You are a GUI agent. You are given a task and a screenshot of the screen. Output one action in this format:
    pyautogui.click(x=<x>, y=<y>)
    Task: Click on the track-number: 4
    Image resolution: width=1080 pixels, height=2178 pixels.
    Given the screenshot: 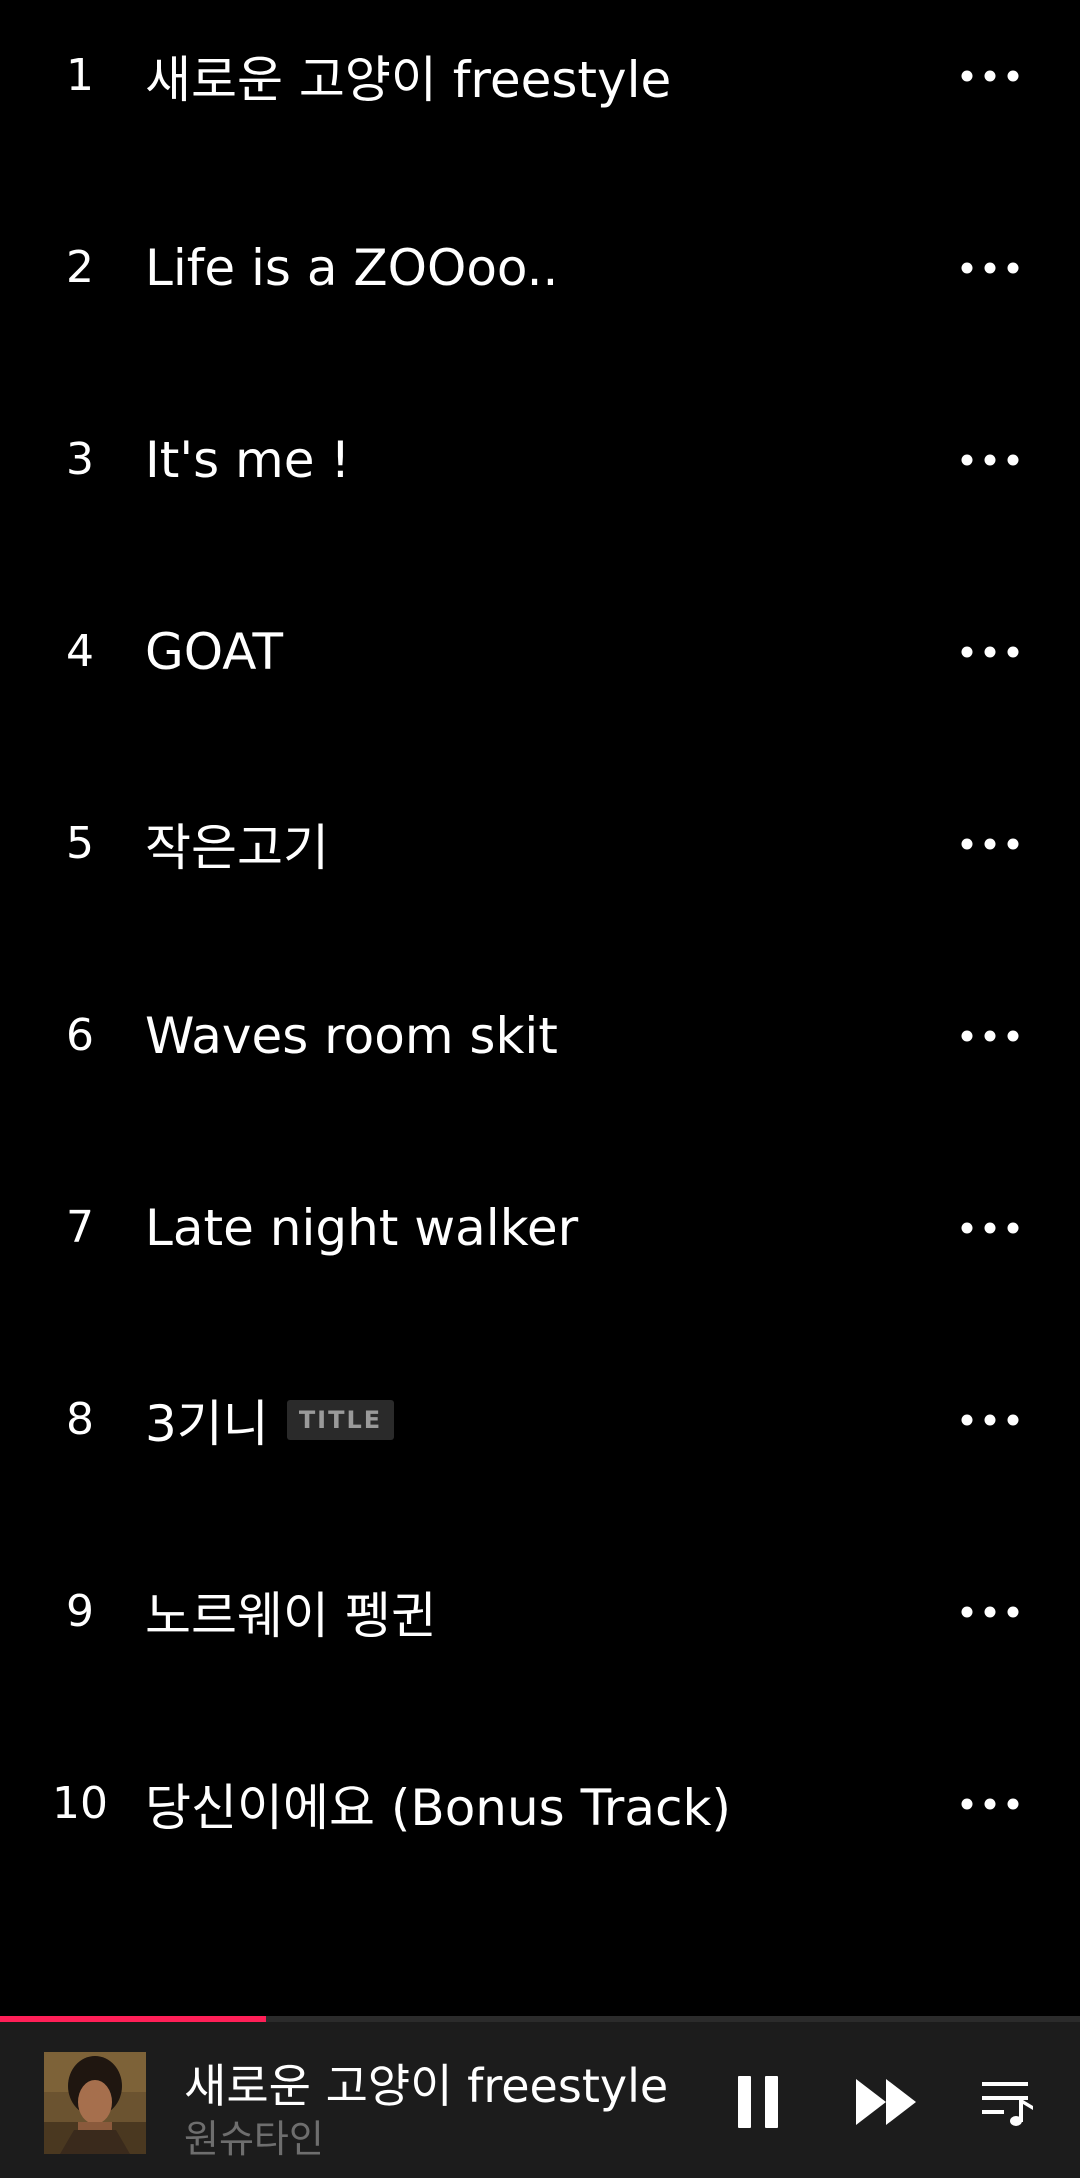 What is the action you would take?
    pyautogui.click(x=80, y=651)
    